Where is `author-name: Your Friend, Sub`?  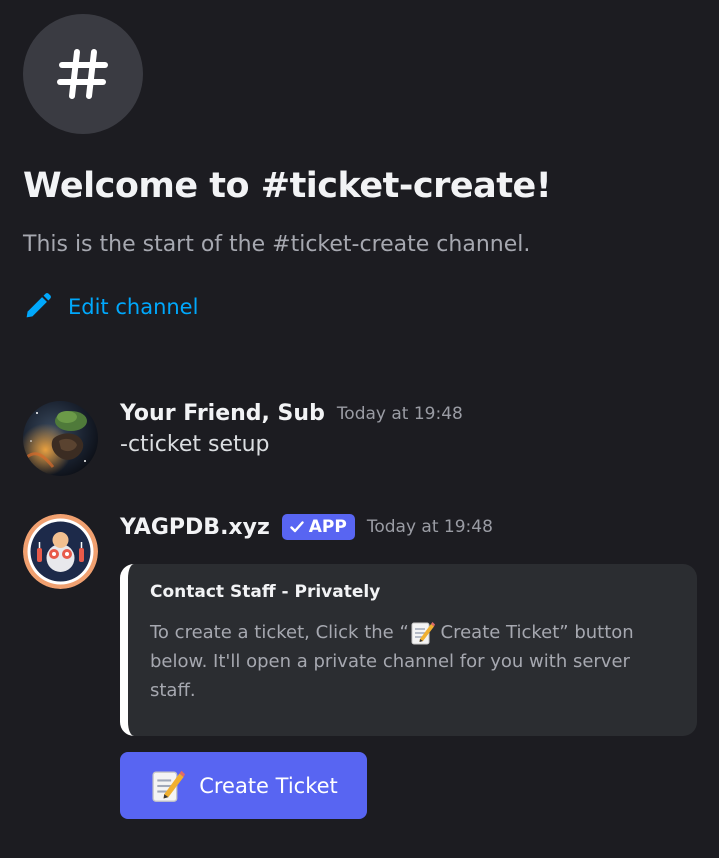 author-name: Your Friend, Sub is located at coordinates (222, 413).